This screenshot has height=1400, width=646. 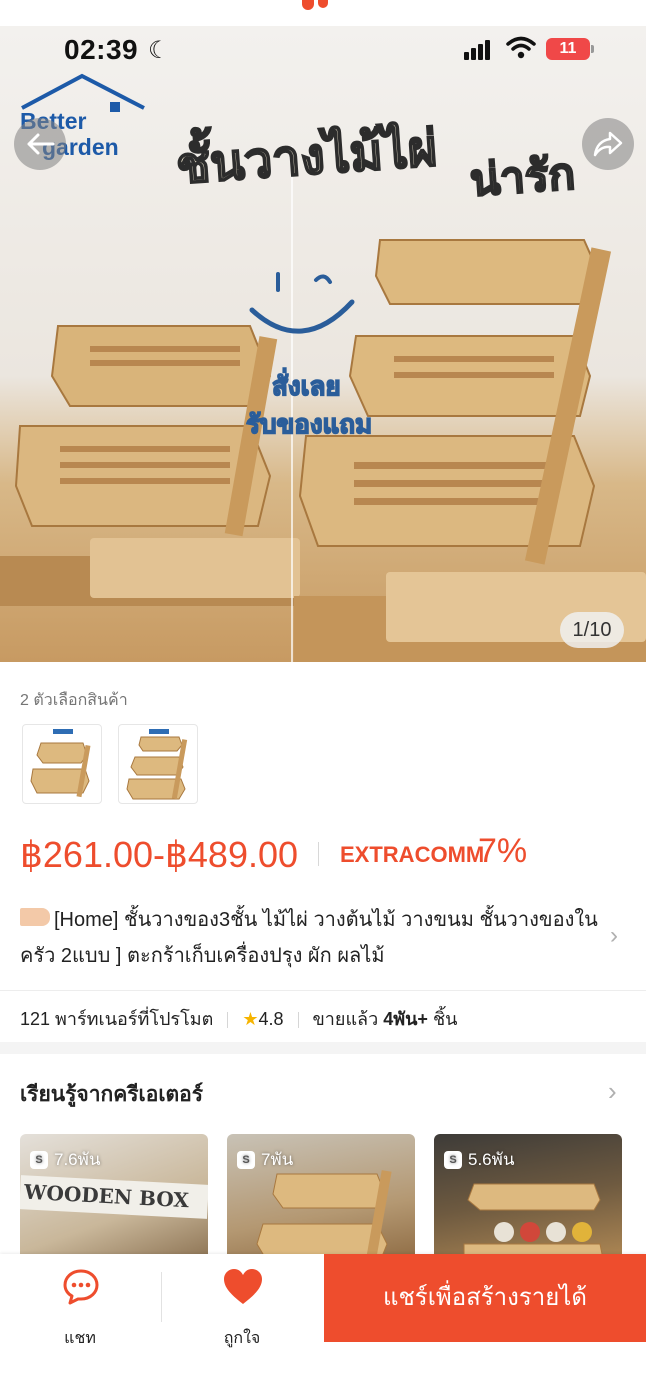 I want to click on share-to-earn-button: แชร์เพื่อสร้างรายได้, so click(x=485, y=1298).